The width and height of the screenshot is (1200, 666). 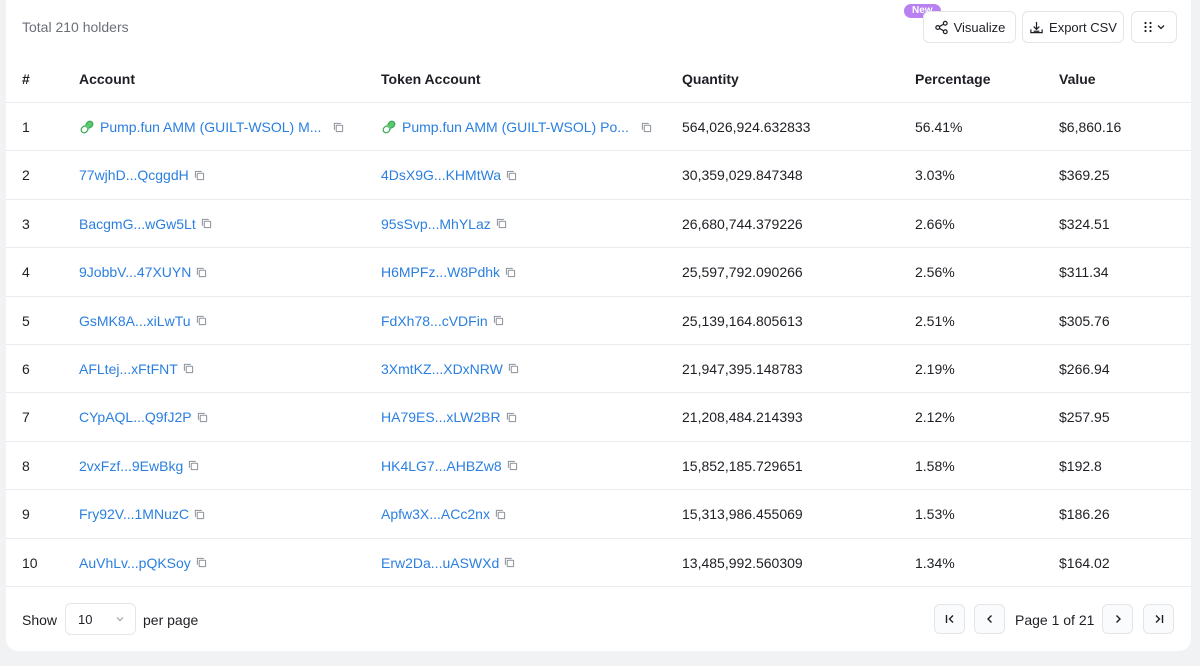 What do you see at coordinates (1154, 27) in the screenshot?
I see `more-options-button` at bounding box center [1154, 27].